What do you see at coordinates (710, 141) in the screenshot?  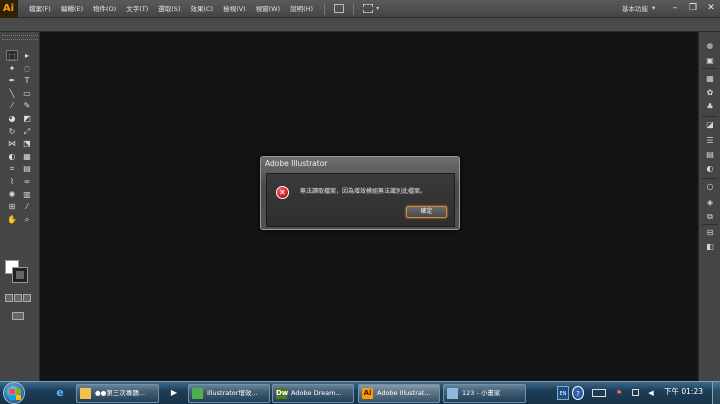 I see `stroke-icon: ☰` at bounding box center [710, 141].